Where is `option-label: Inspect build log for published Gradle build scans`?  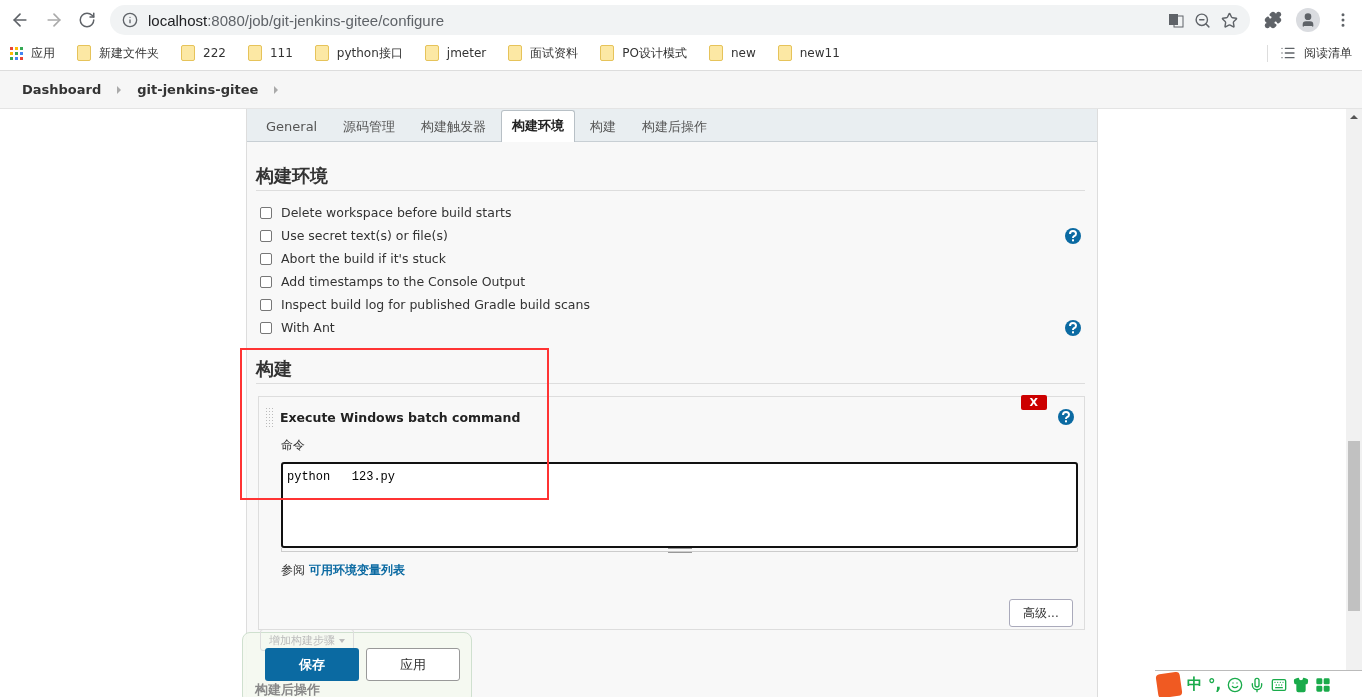 option-label: Inspect build log for published Gradle build scans is located at coordinates (435, 304).